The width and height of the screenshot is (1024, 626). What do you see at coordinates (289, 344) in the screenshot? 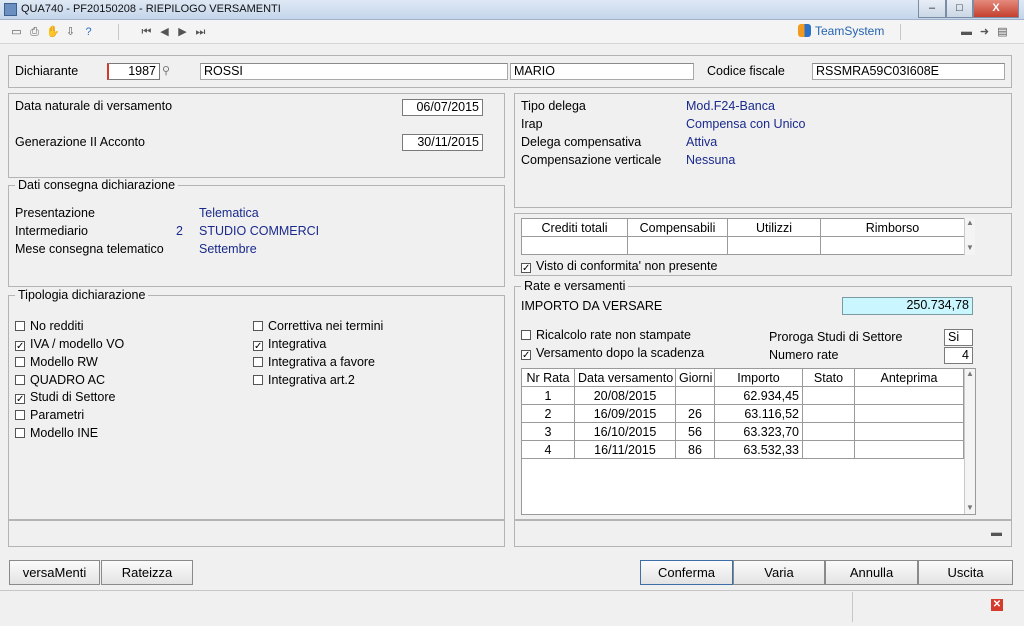
I see `integrativa-checkbox: ✓ Integrativa` at bounding box center [289, 344].